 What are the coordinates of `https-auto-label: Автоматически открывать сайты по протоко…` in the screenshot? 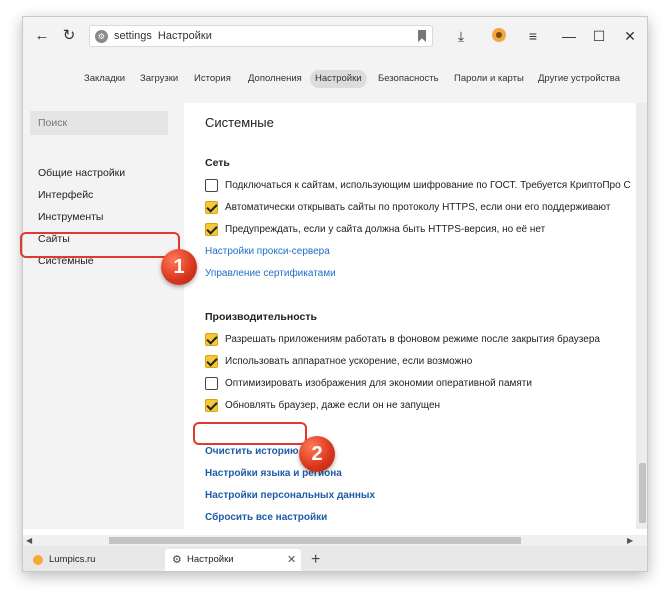 It's located at (418, 207).